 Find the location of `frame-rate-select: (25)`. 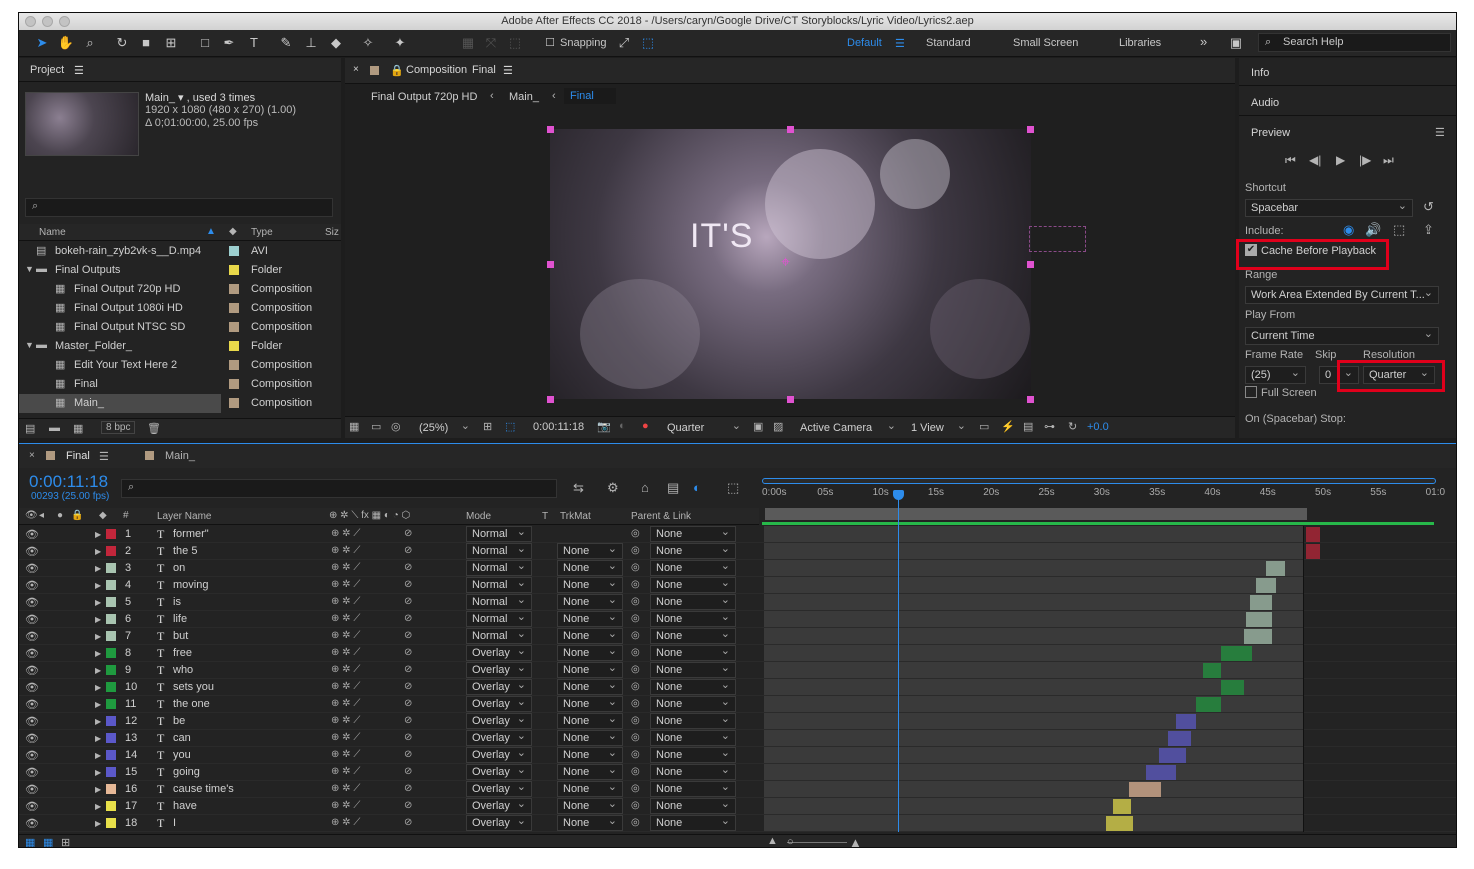

frame-rate-select: (25) is located at coordinates (1275, 374).